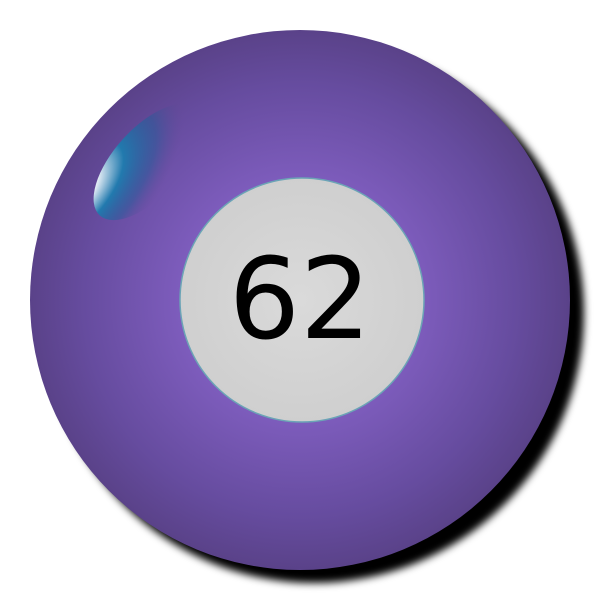 Image resolution: width=600 pixels, height=600 pixels. I want to click on ball-number: 62, so click(300, 300).